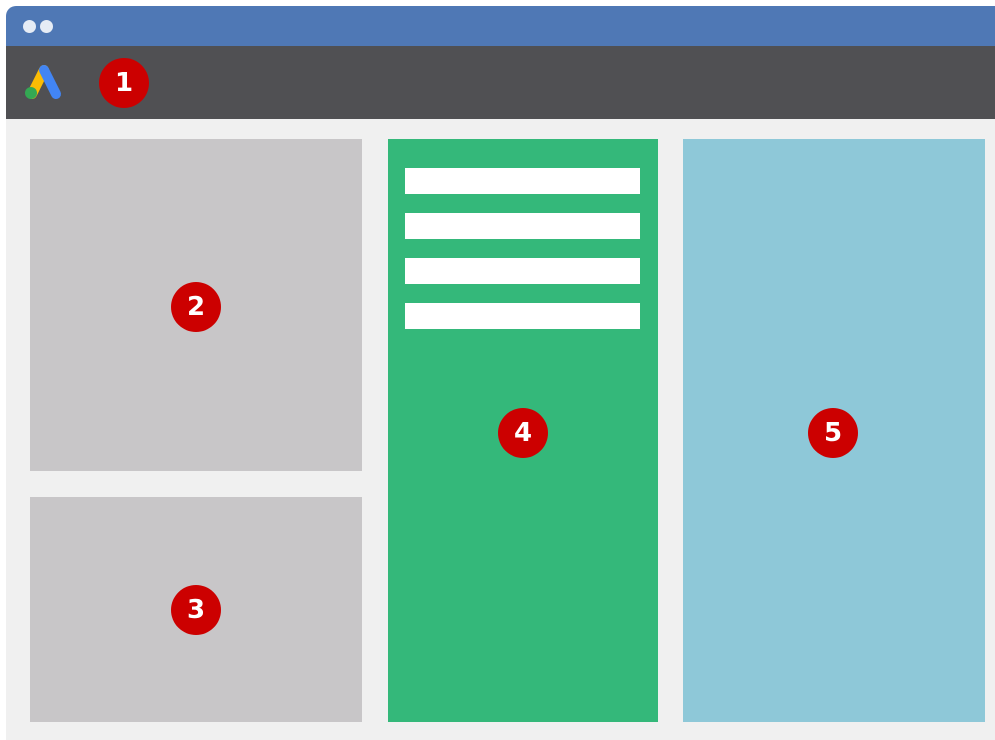 Image resolution: width=995 pixels, height=740 pixels. I want to click on panel-top-left: 2, so click(196, 305).